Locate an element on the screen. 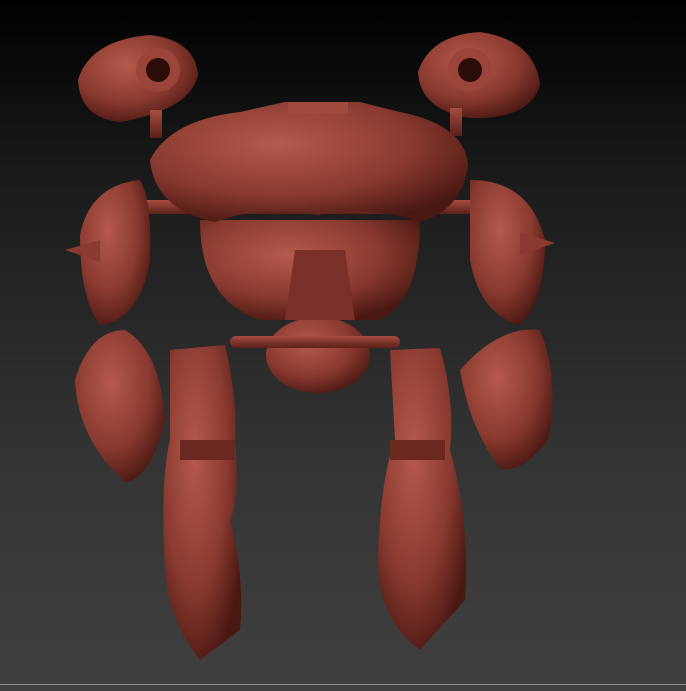  left-cannon is located at coordinates (138, 86).